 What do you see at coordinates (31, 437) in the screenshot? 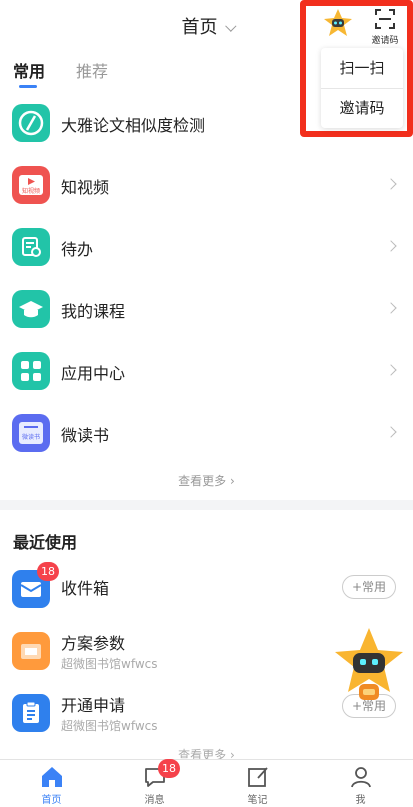
I see `svg-text: 微读书` at bounding box center [31, 437].